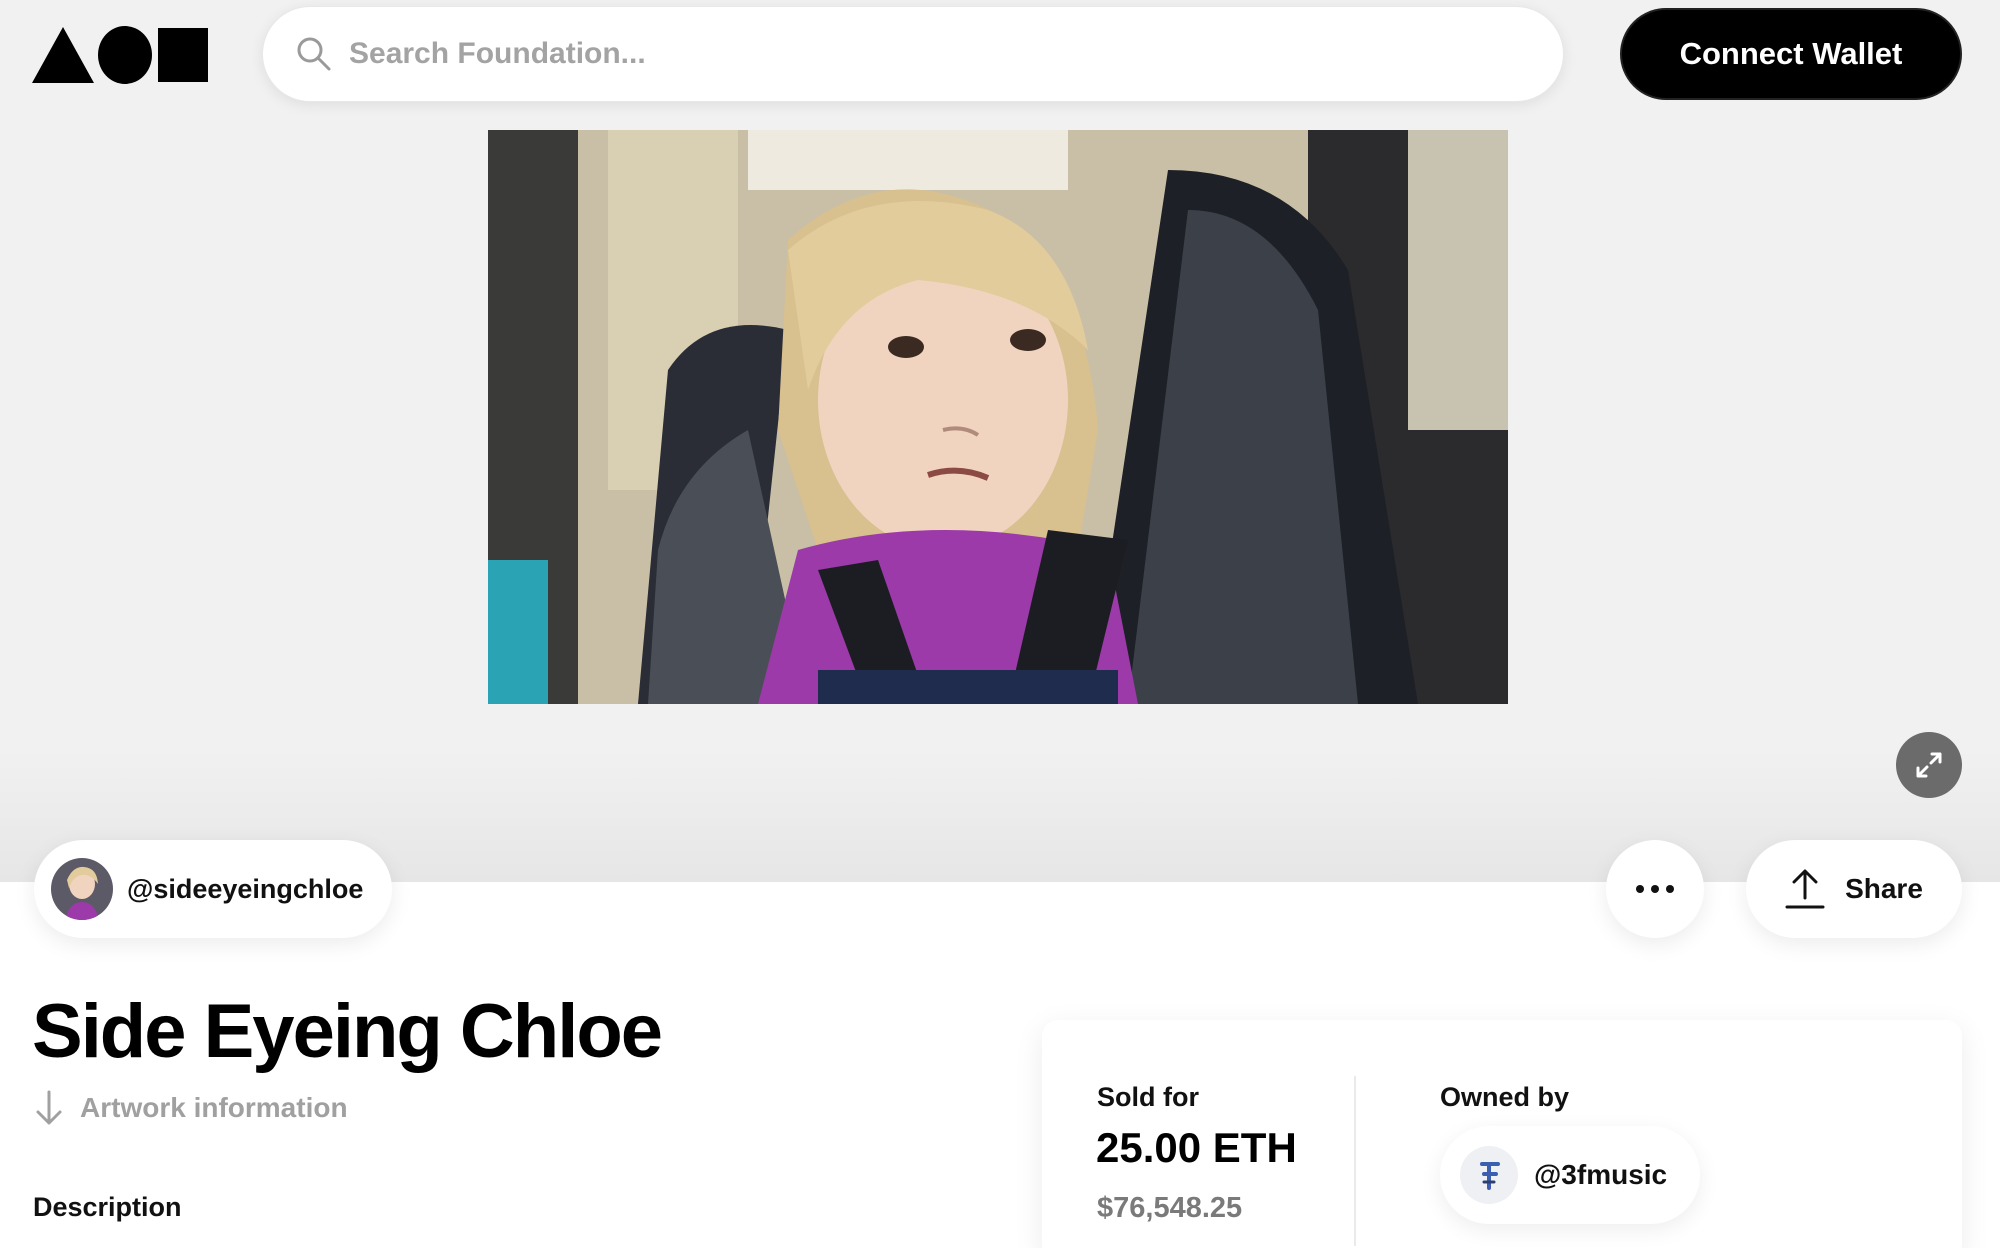 This screenshot has height=1248, width=2000. I want to click on triangle-icon, so click(63, 55).